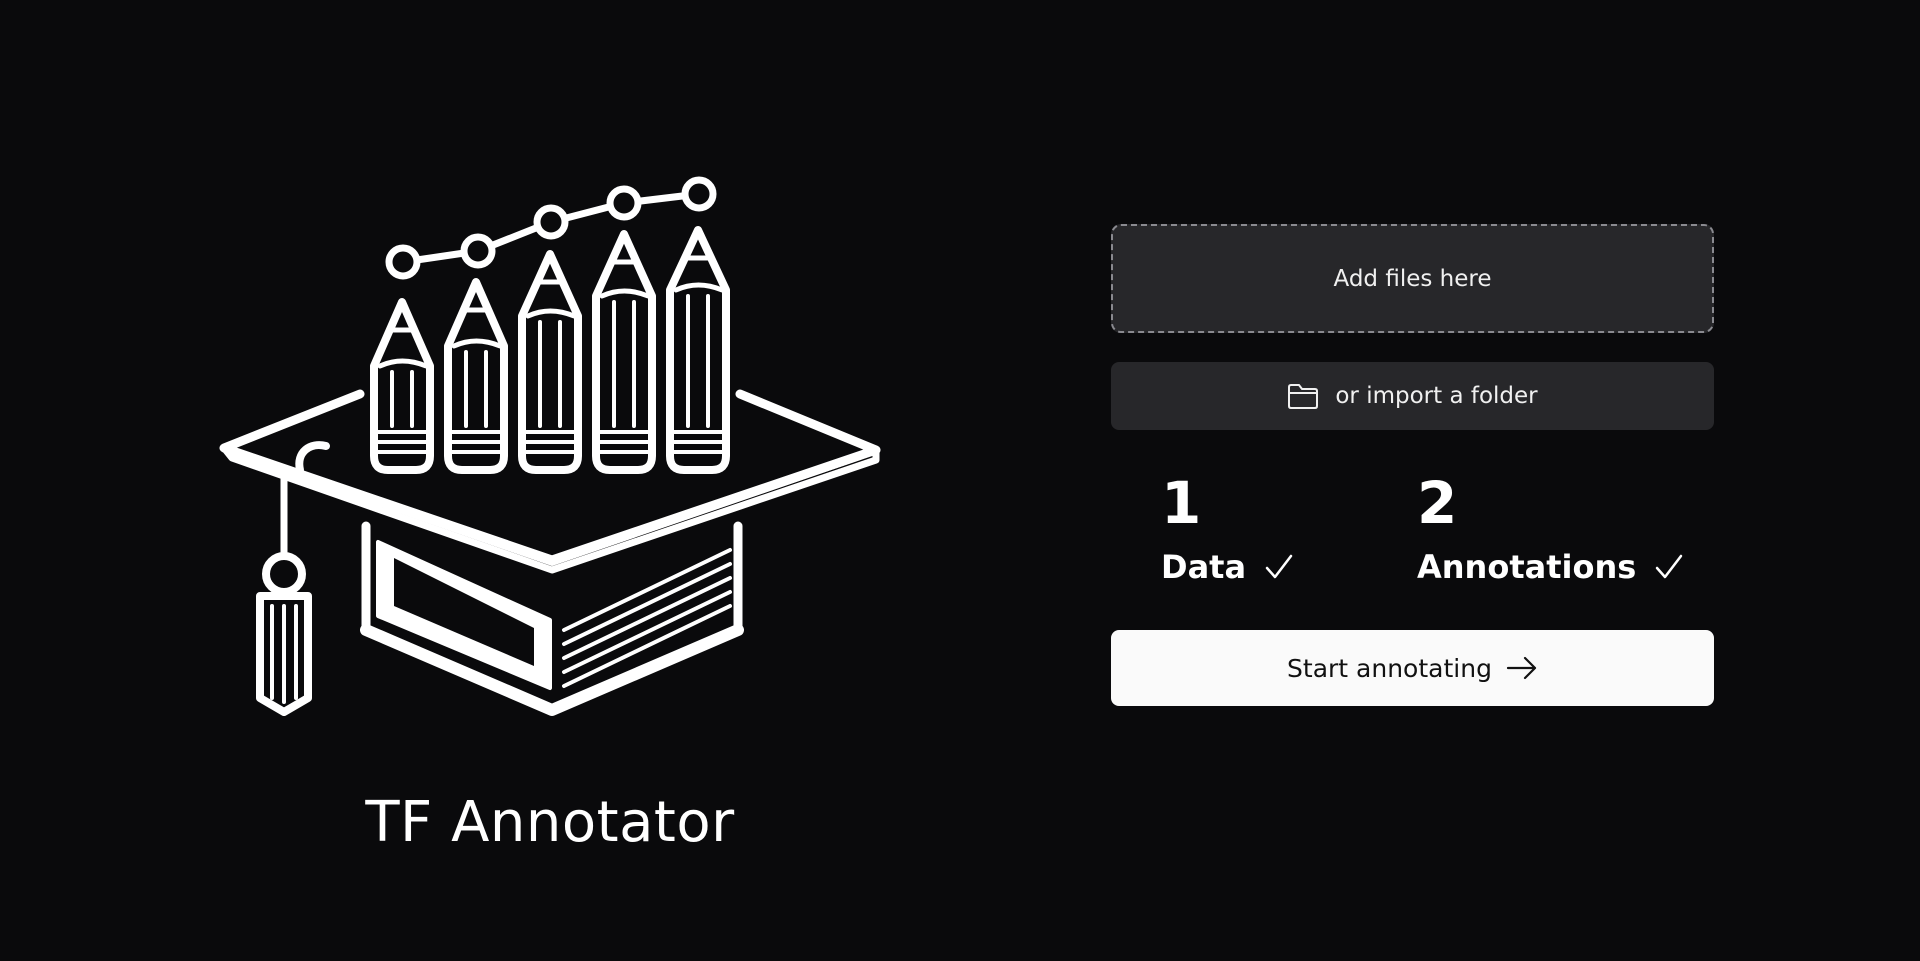 This screenshot has width=1920, height=961. I want to click on stat-data-label-row: Data, so click(1227, 567).